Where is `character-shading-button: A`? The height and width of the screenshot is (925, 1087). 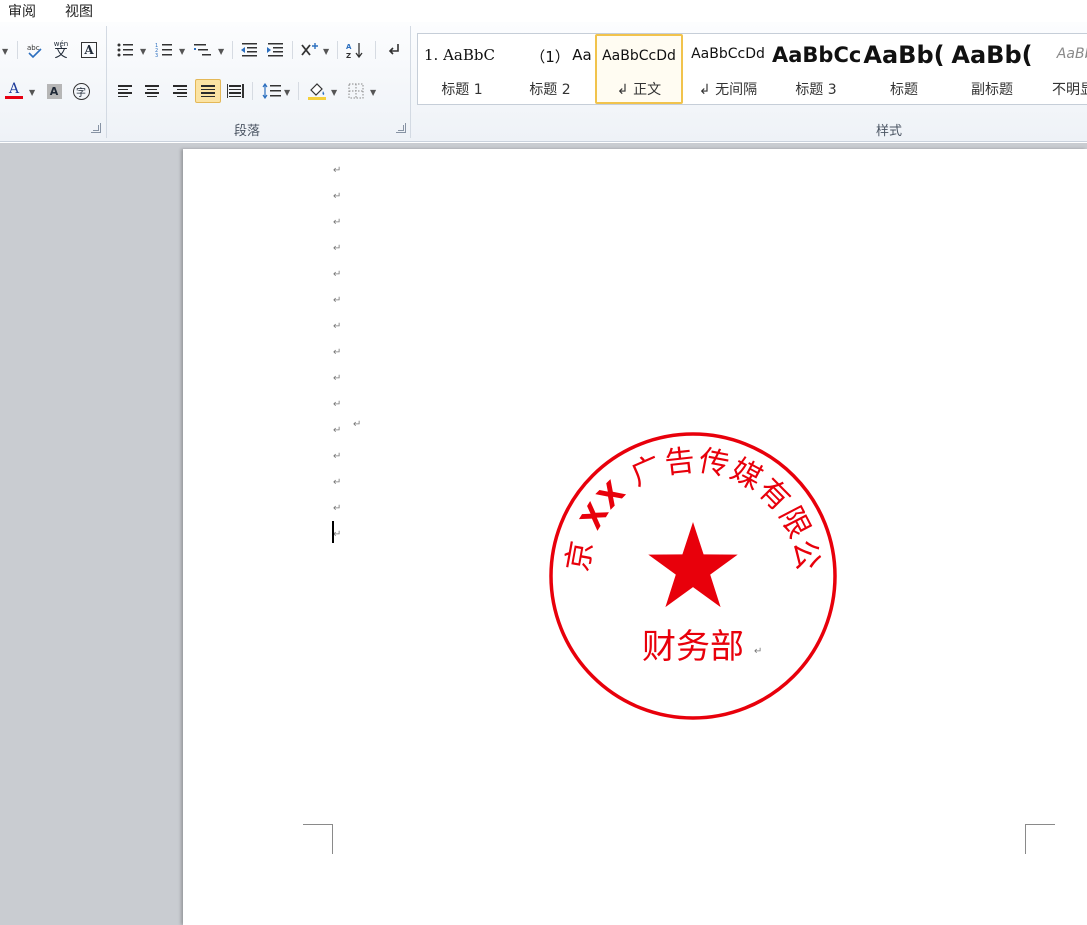
character-shading-button: A is located at coordinates (54, 91).